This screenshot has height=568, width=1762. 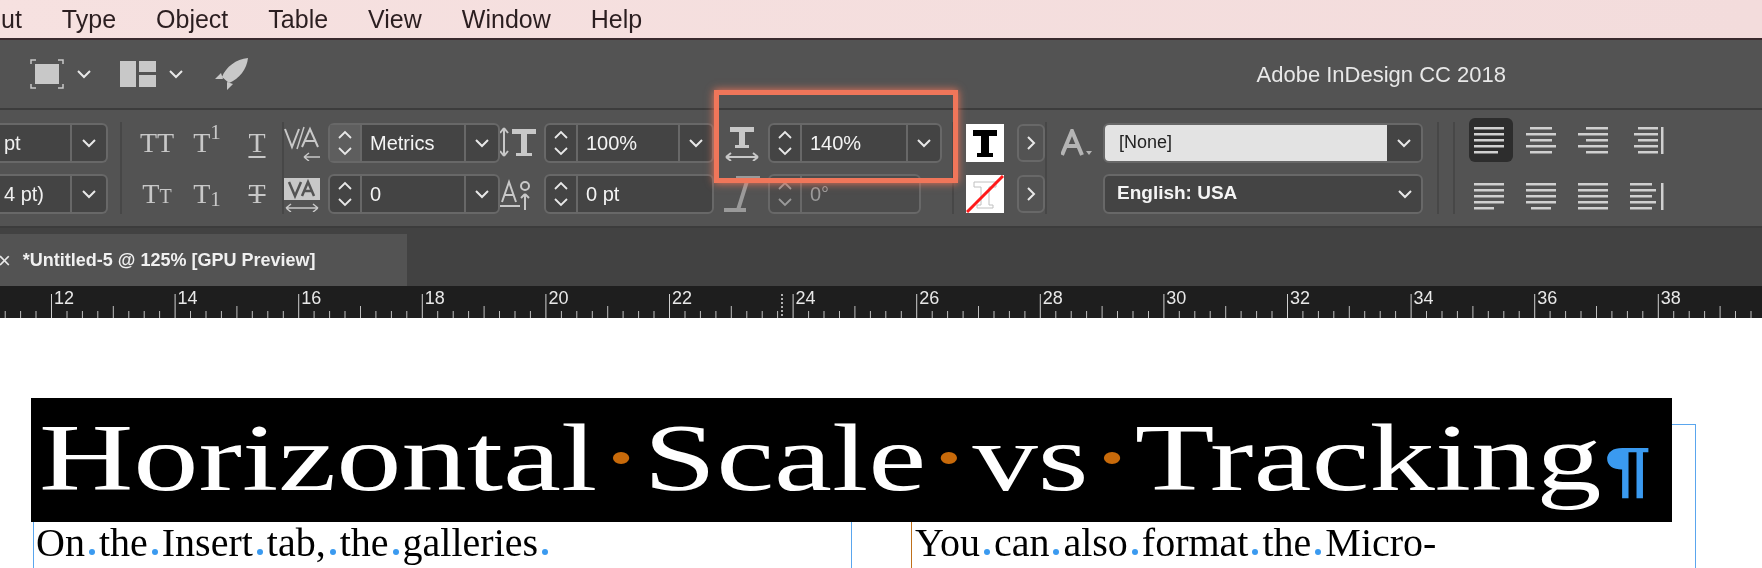 I want to click on character-style-dropdown: [None], so click(x=1263, y=142).